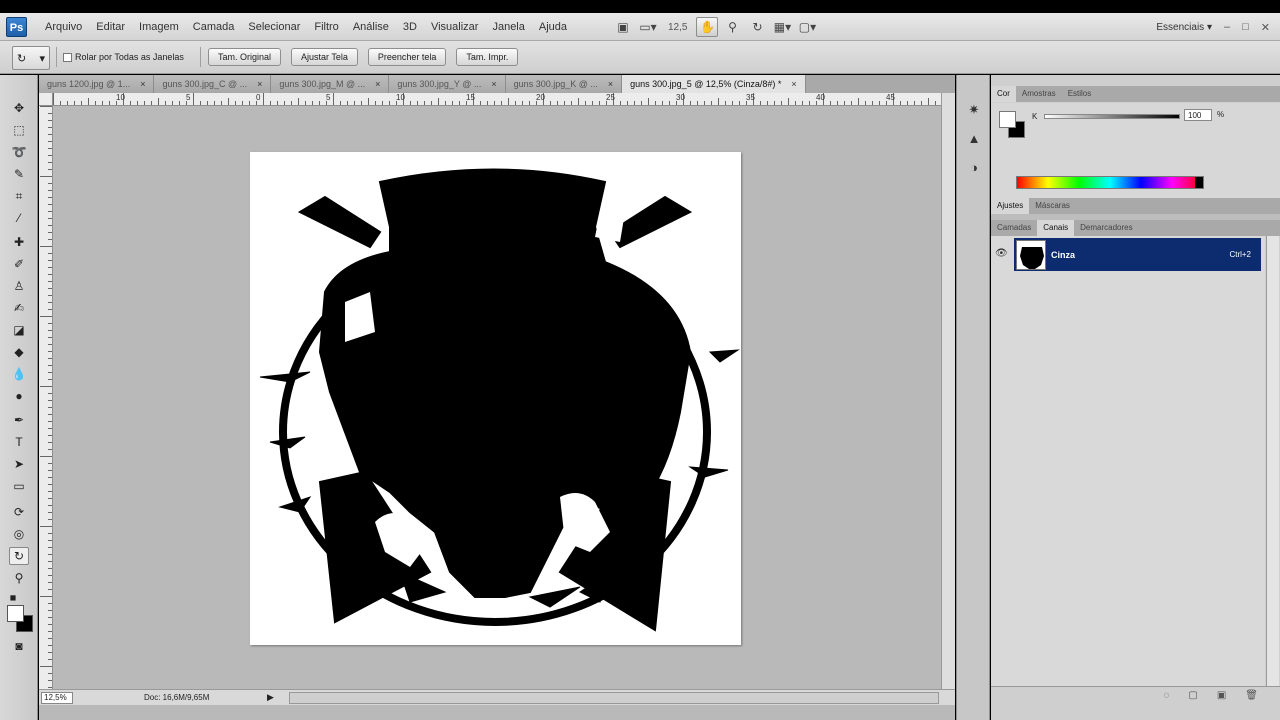 The width and height of the screenshot is (1280, 720). What do you see at coordinates (782, 27) in the screenshot?
I see `arrange-documents-icon: ▦▾` at bounding box center [782, 27].